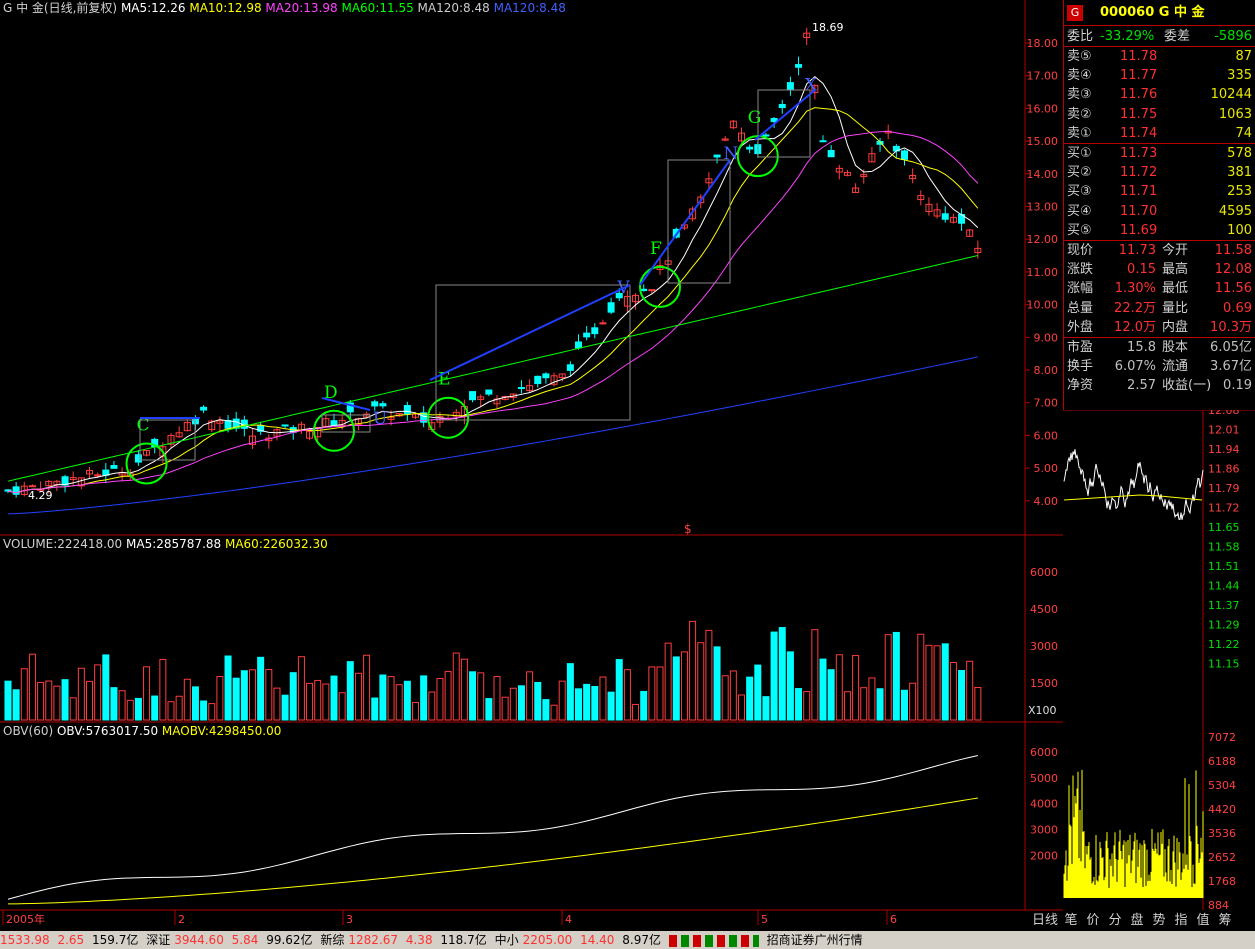  What do you see at coordinates (1224, 527) in the screenshot?
I see `intraday-price-label: 11.65` at bounding box center [1224, 527].